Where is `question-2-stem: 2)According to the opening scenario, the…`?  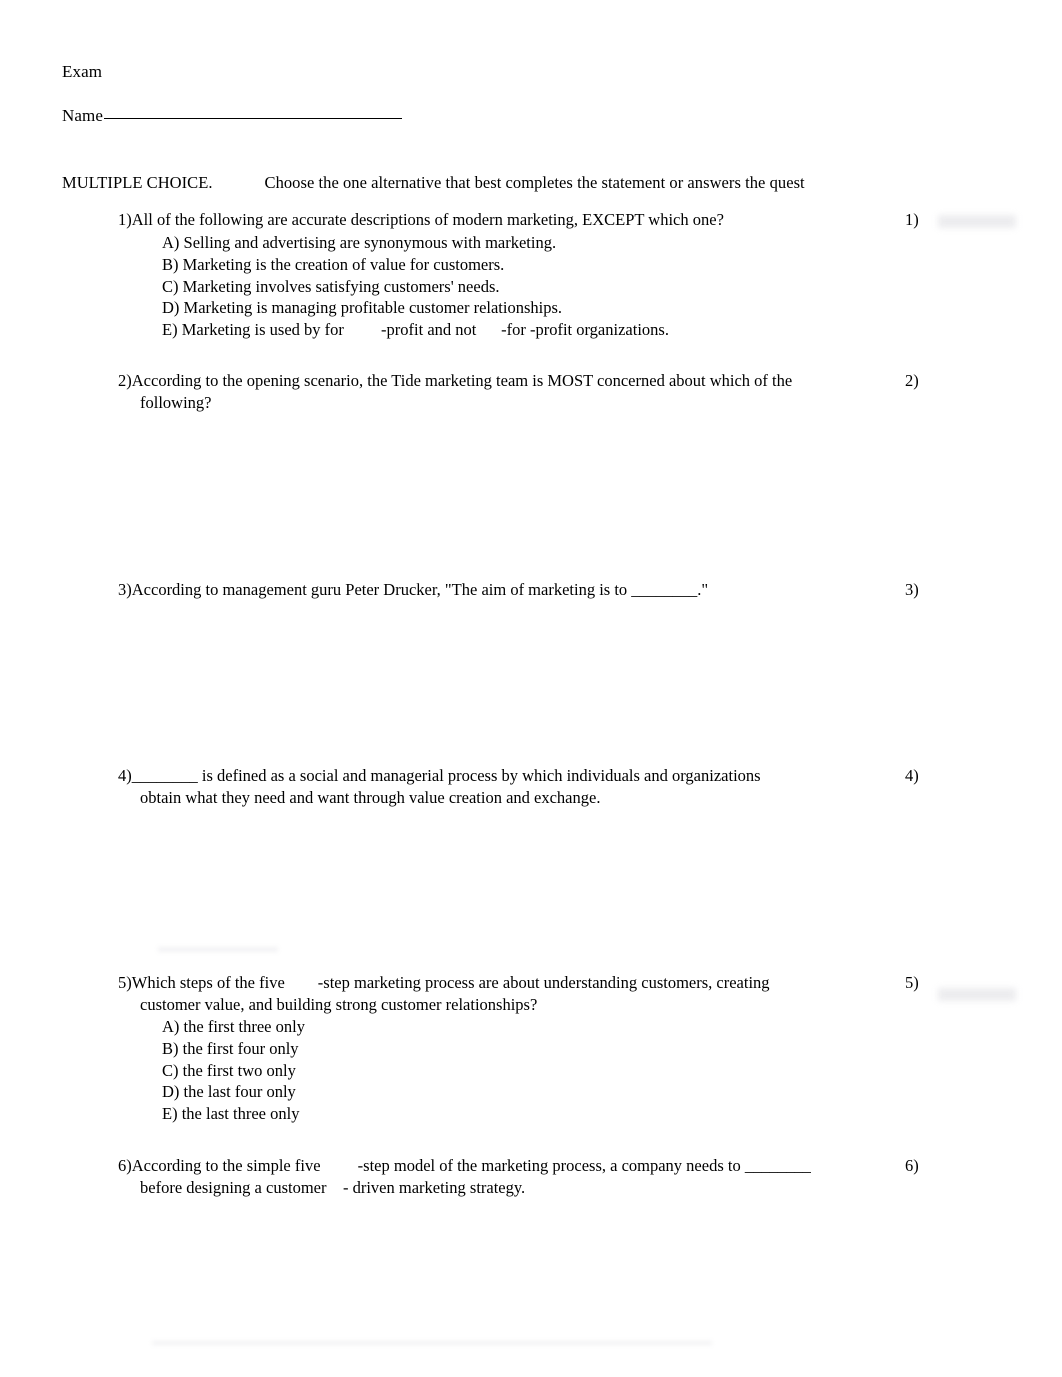 question-2-stem: 2)According to the opening scenario, the… is located at coordinates (474, 391).